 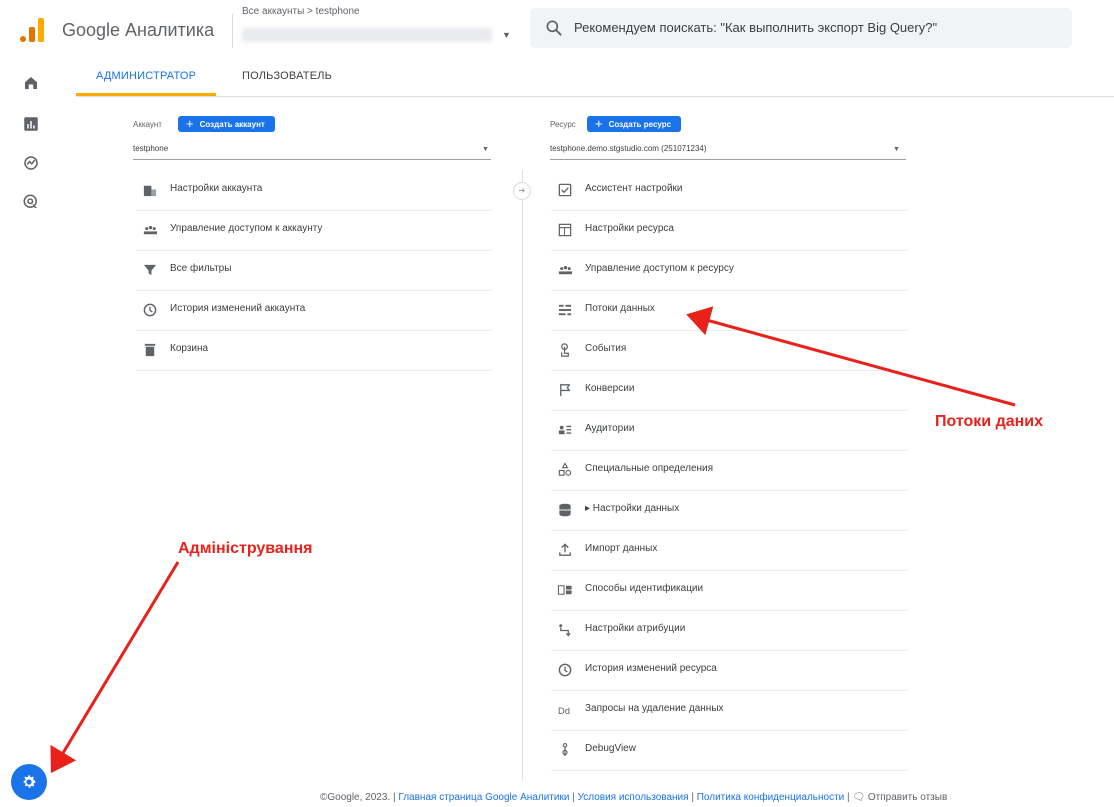 I want to click on arrow-to-gear, so click(x=115, y=667).